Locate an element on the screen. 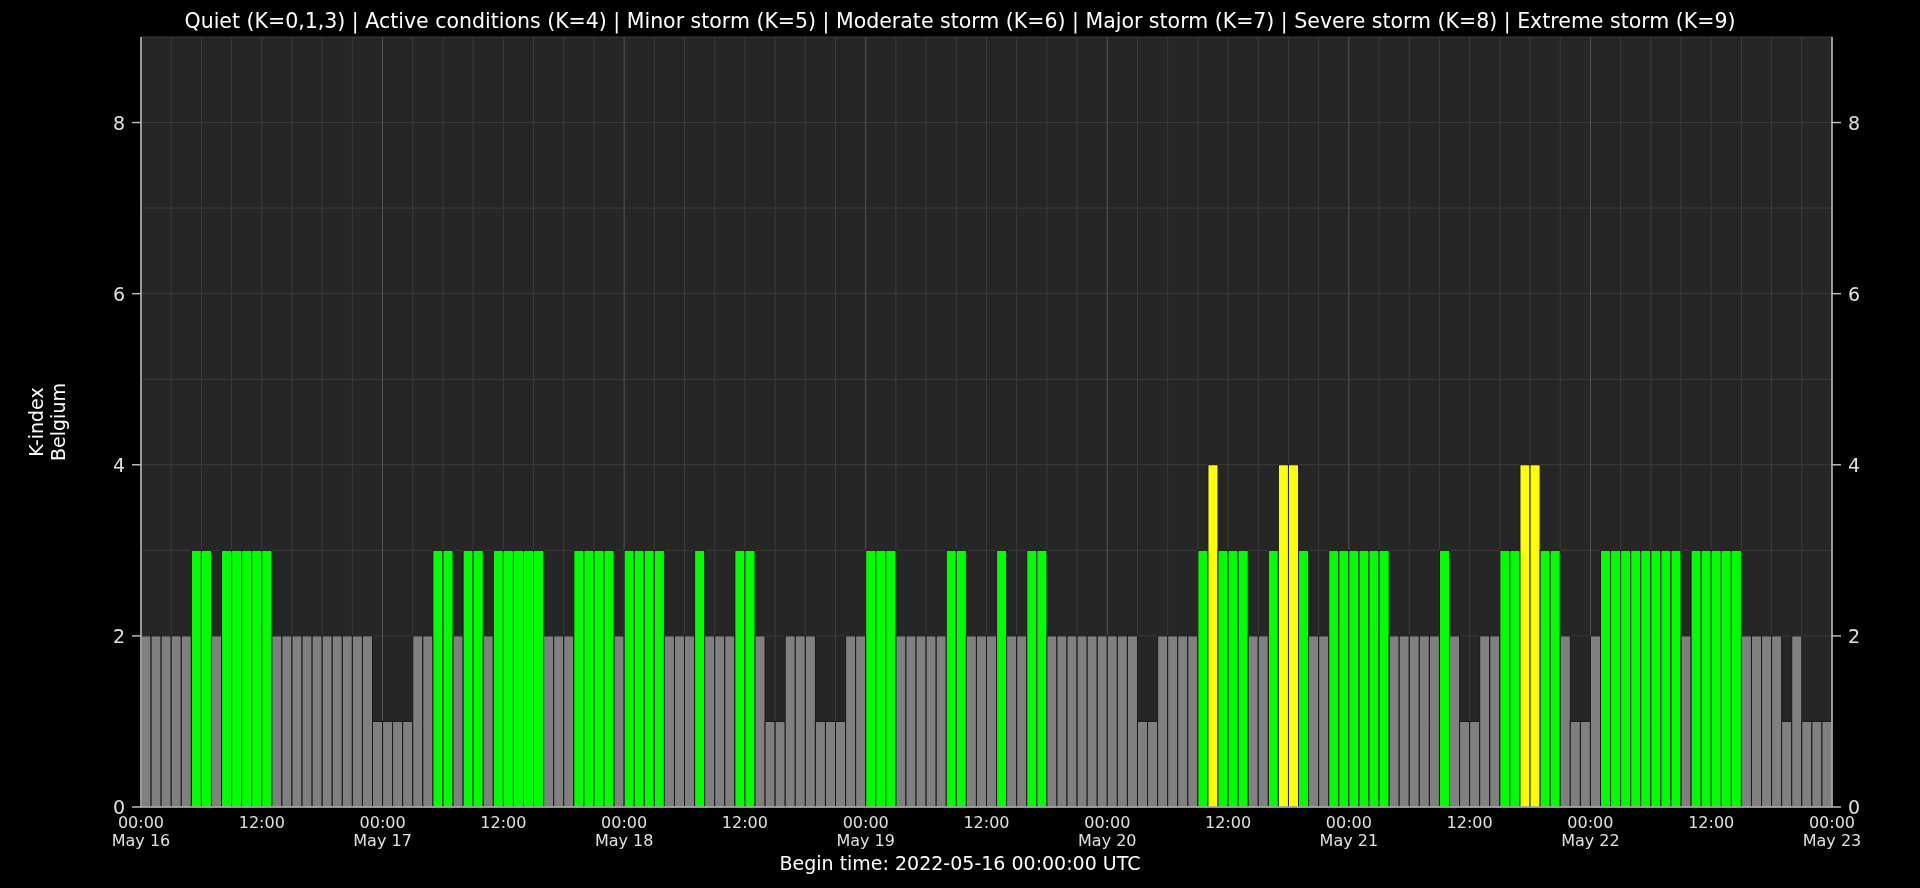  x-tick-label: 00:00 May 16 is located at coordinates (141, 831).